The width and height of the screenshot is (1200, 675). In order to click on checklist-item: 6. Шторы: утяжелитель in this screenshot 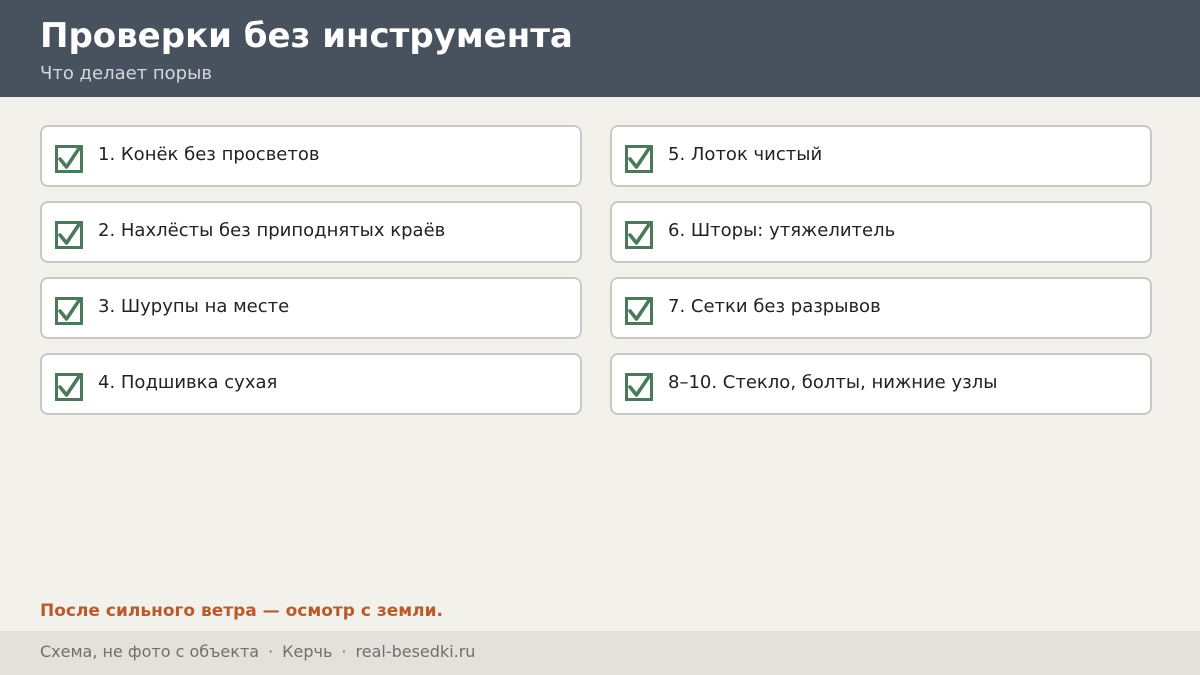, I will do `click(881, 232)`.